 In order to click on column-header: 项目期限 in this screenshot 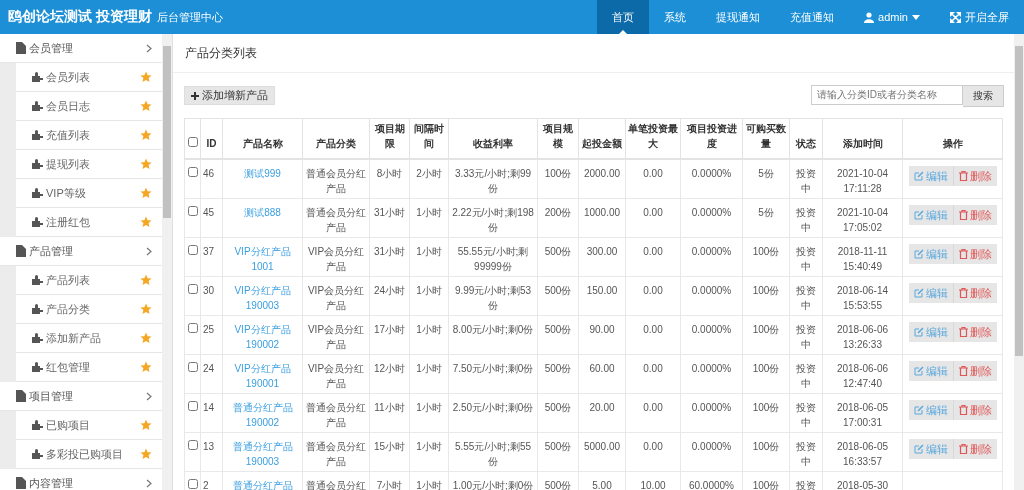, I will do `click(389, 136)`.